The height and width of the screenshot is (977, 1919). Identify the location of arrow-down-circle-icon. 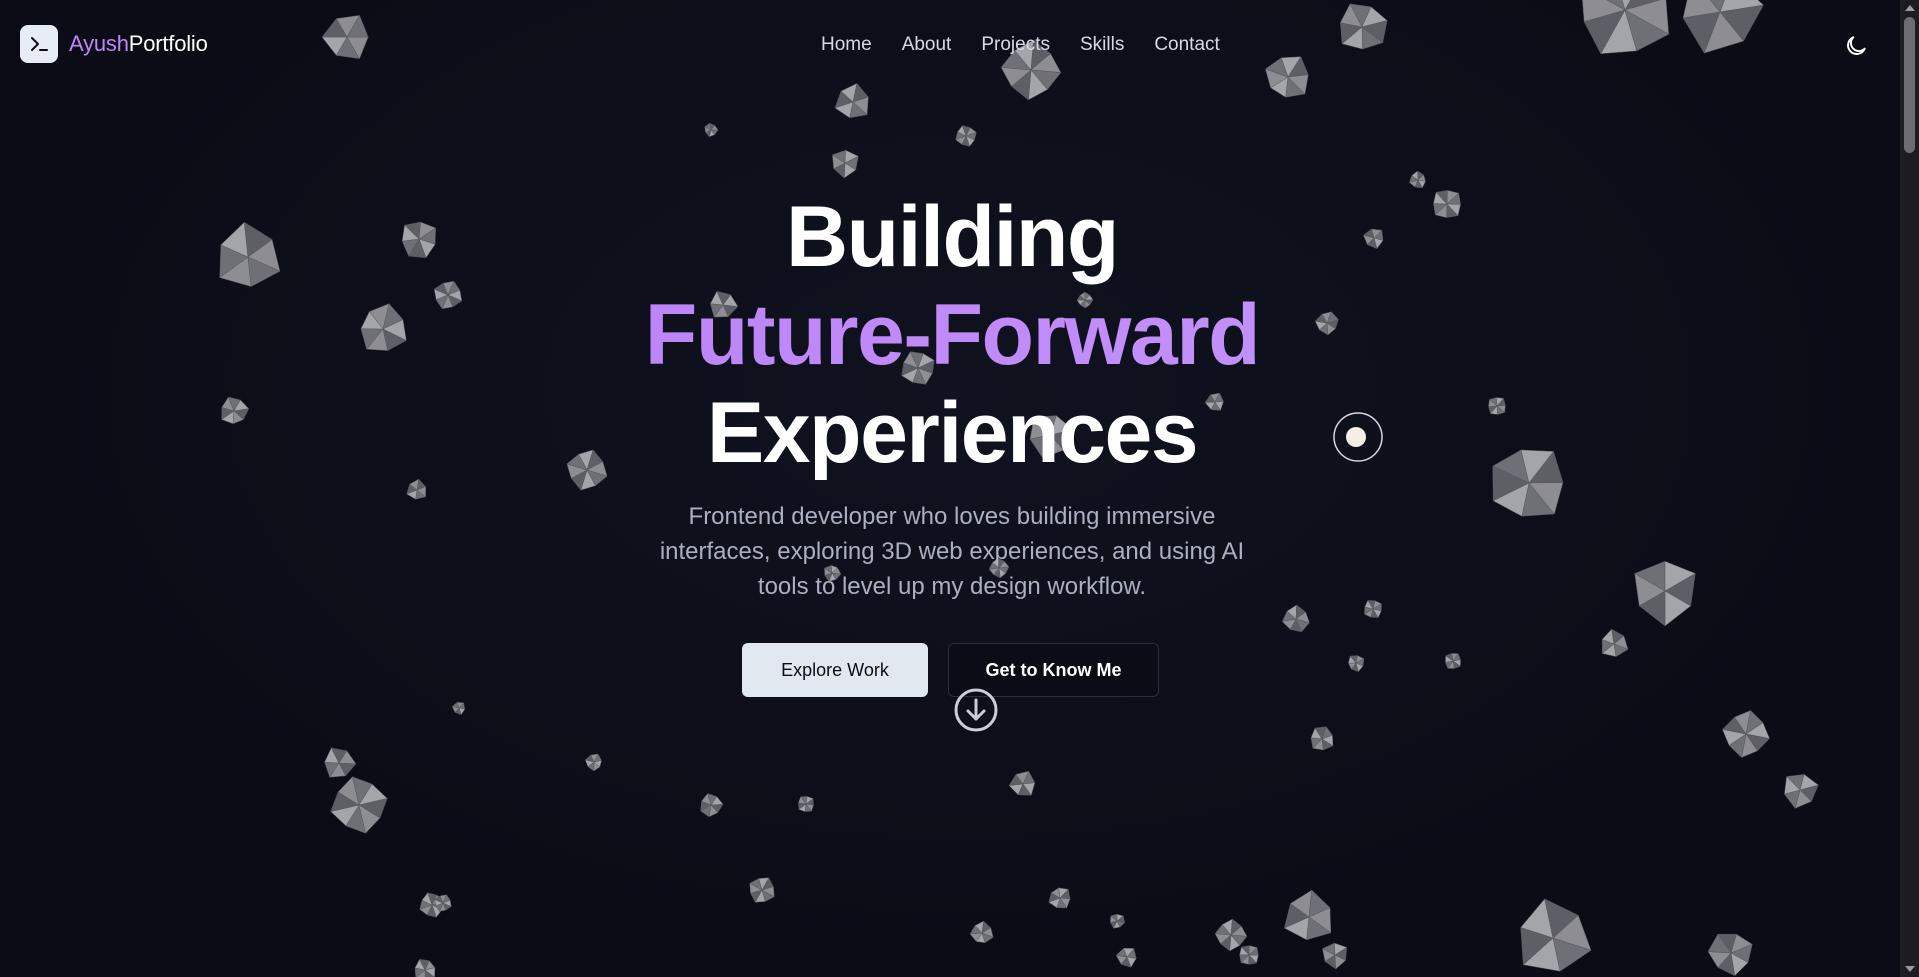
(976, 710).